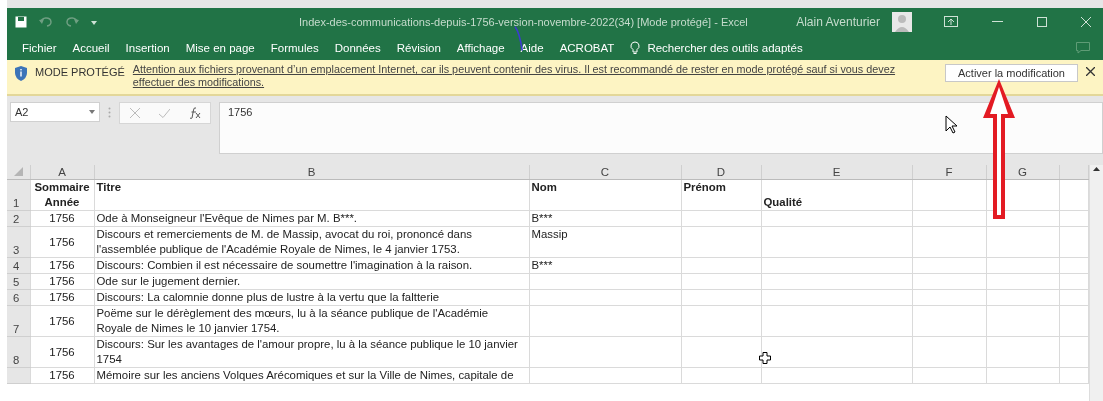  I want to click on ribbon-tab: Insertion, so click(147, 47).